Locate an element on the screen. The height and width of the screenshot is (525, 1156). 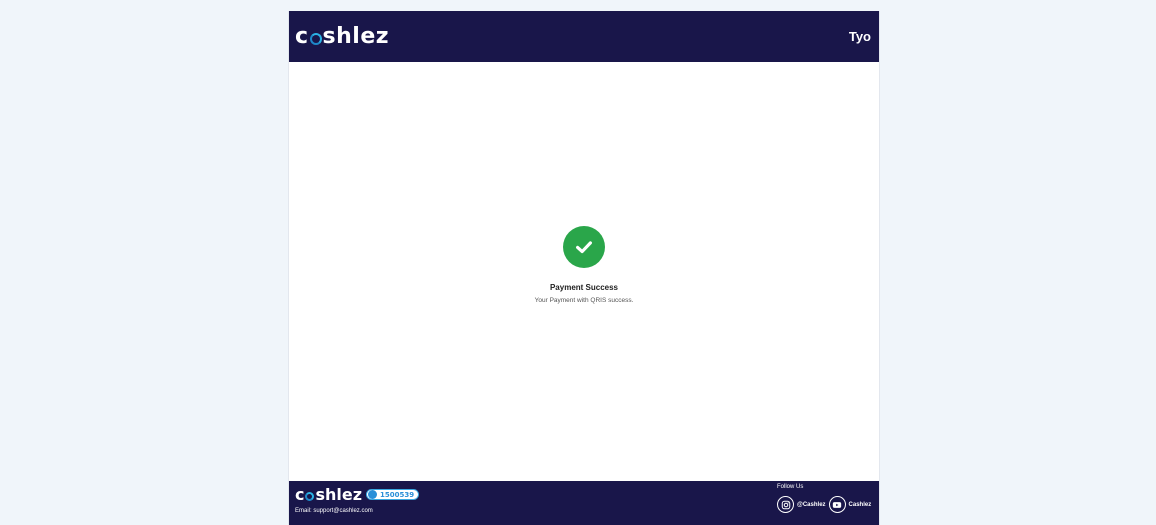
social-section: Follow Us @Cashlez Cashlez is located at coordinates (825, 498).